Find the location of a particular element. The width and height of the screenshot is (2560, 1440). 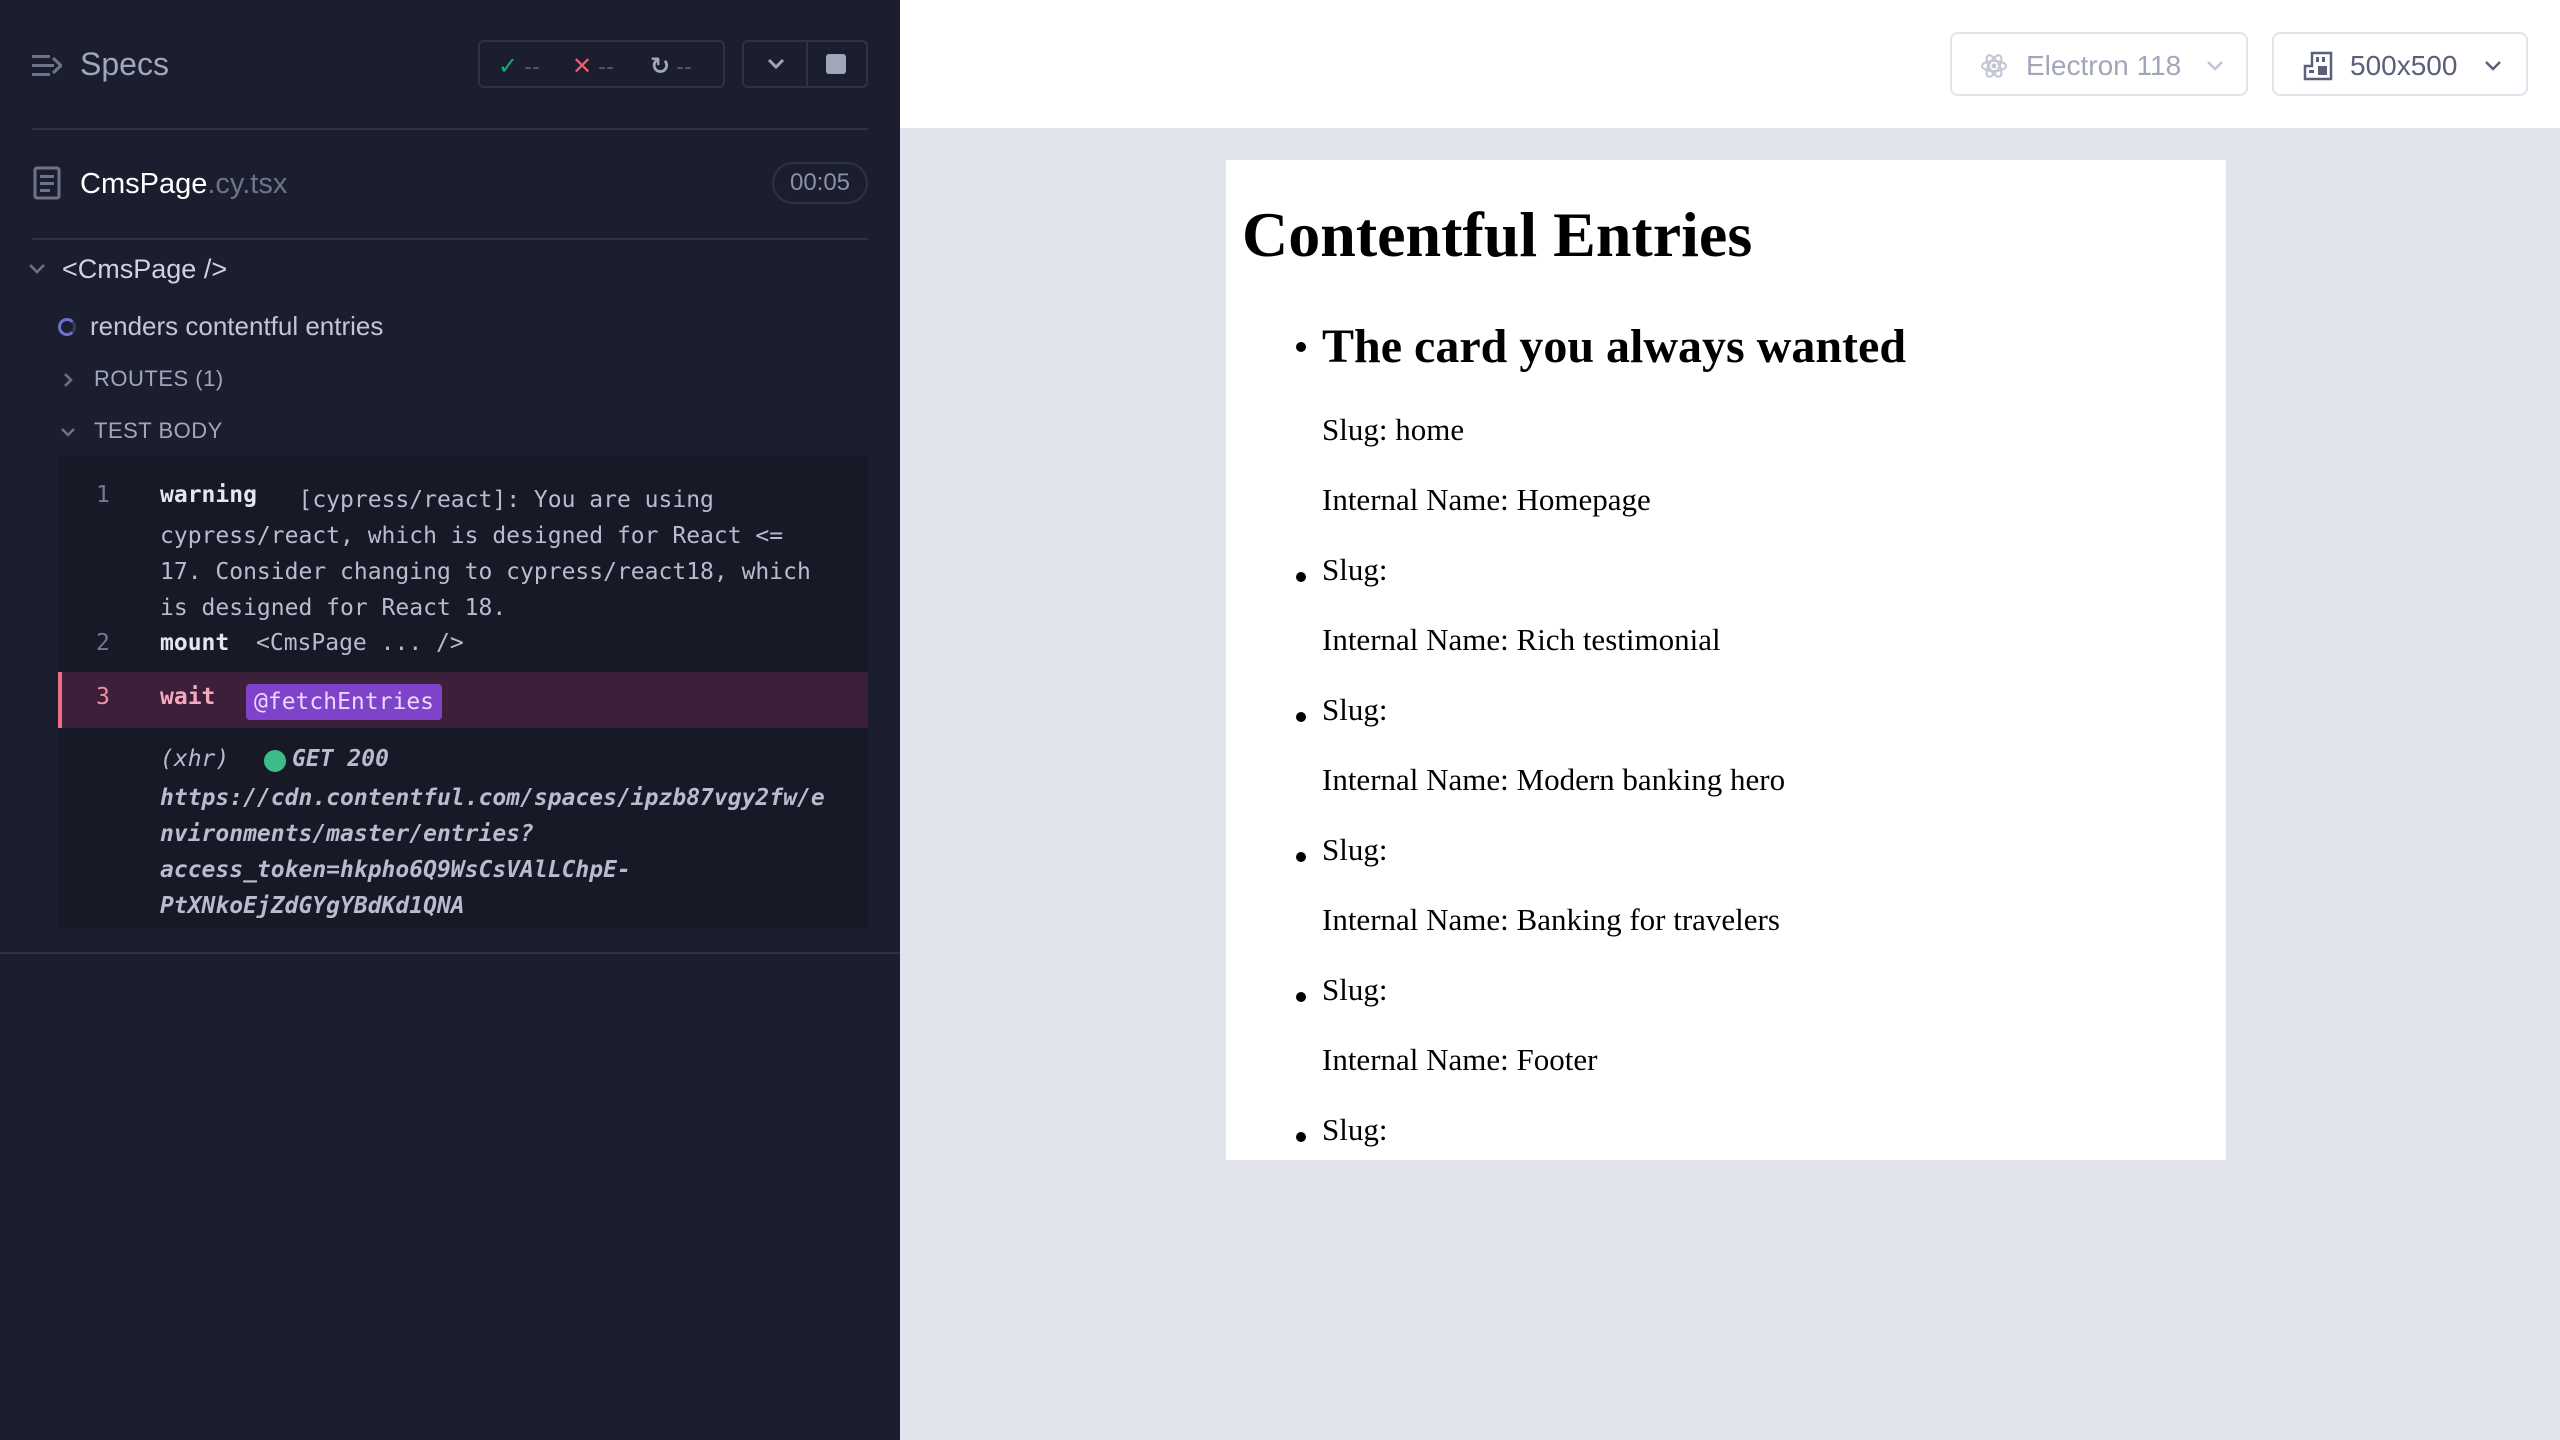

spec-file-name: CmsPage.cy.tsx is located at coordinates (183, 184).